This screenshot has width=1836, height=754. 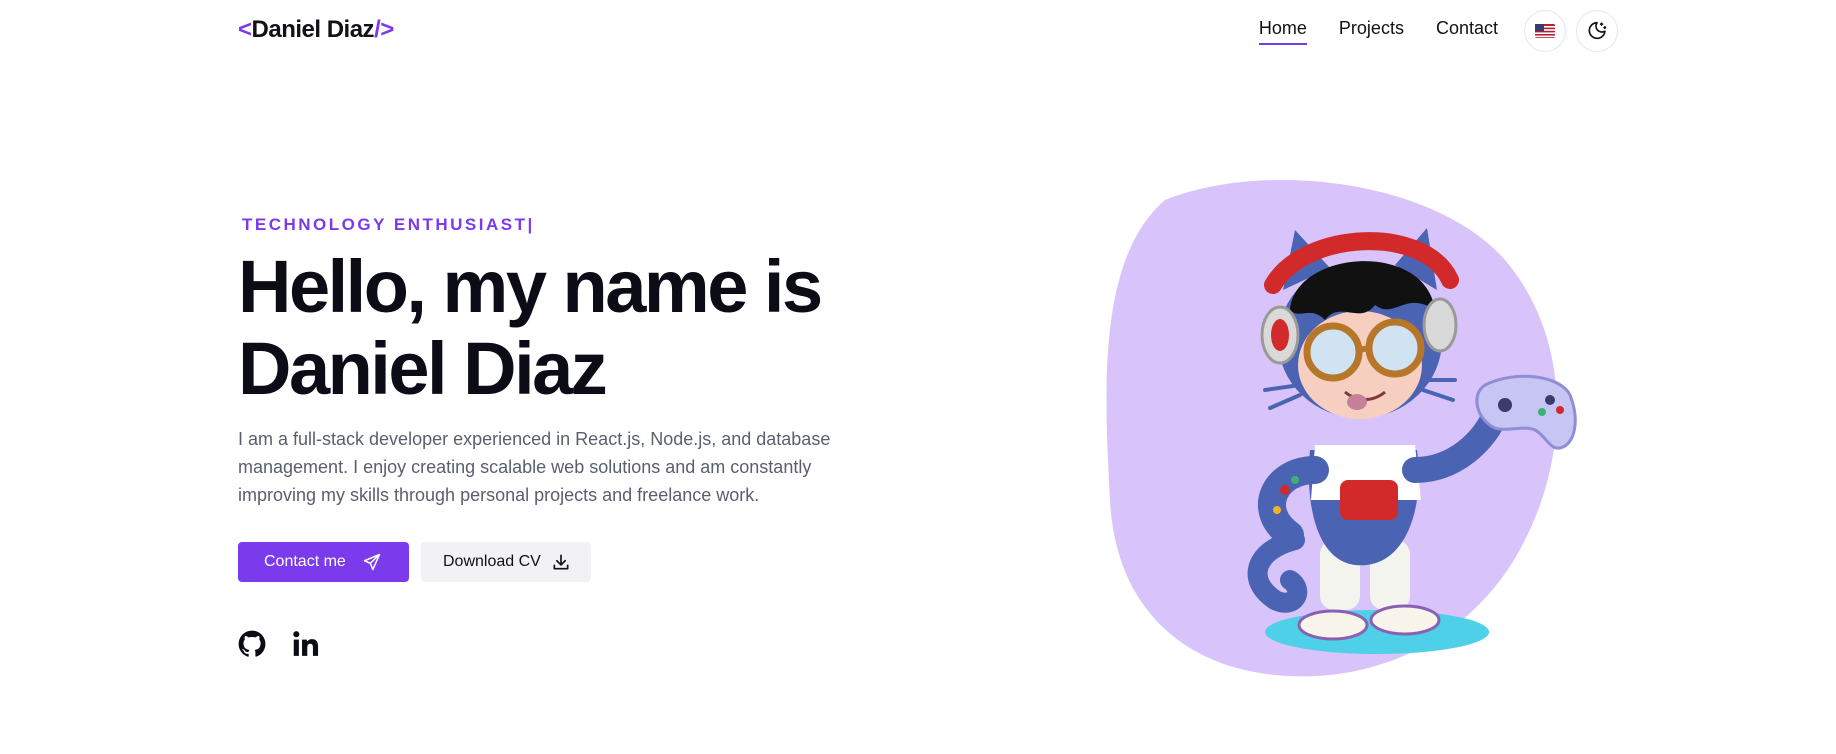 What do you see at coordinates (1467, 31) in the screenshot?
I see `nav-contact: Contact` at bounding box center [1467, 31].